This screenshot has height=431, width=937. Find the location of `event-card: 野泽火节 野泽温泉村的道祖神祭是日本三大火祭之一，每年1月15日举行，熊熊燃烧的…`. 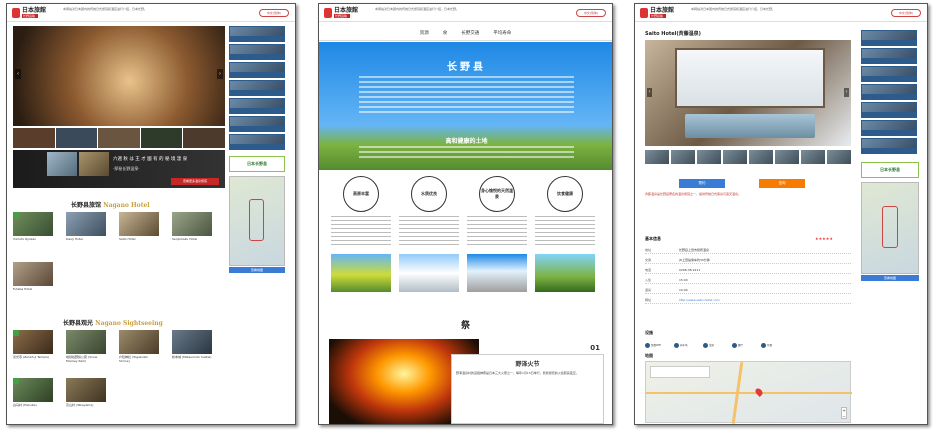

event-card: 野泽火节 野泽温泉村的道祖神祭是日本三大火祭之一，每年1月15日举行，熊熊燃烧的… is located at coordinates (527, 389).